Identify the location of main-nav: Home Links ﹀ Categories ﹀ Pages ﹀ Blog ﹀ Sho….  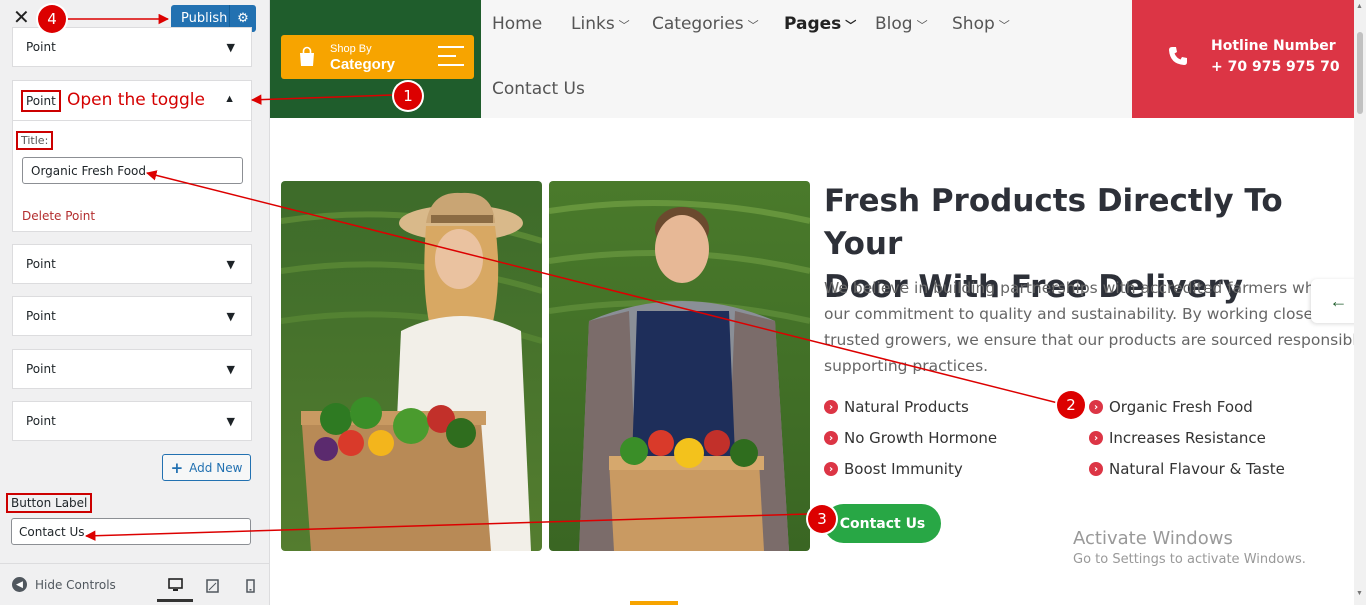
(806, 59).